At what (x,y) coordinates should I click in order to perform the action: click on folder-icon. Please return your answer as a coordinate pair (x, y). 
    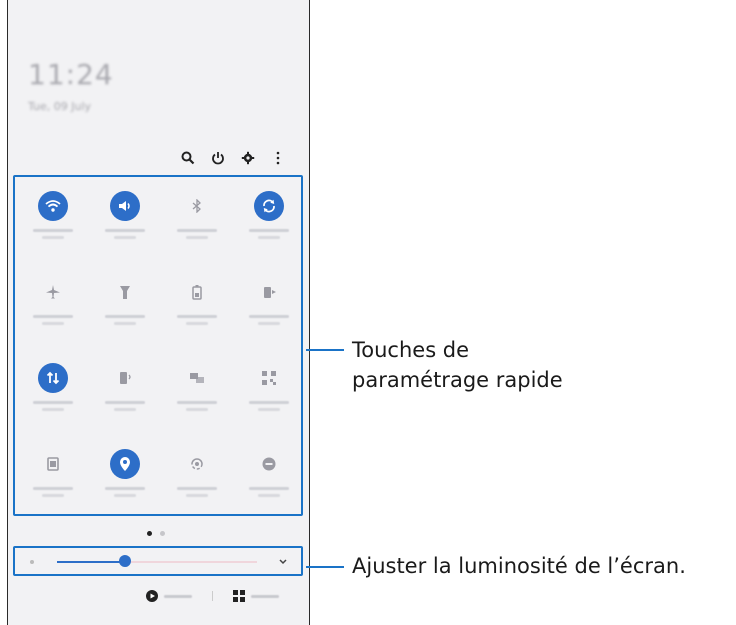
    Looking at the image, I should click on (53, 464).